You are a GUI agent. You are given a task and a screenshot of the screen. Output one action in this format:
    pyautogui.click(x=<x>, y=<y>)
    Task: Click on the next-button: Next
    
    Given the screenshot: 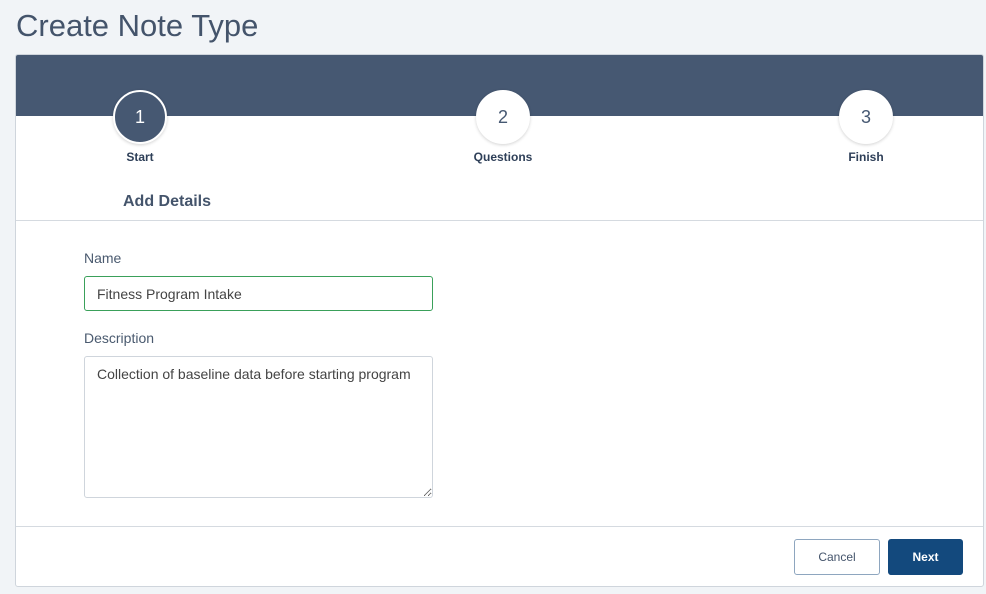 What is the action you would take?
    pyautogui.click(x=925, y=557)
    